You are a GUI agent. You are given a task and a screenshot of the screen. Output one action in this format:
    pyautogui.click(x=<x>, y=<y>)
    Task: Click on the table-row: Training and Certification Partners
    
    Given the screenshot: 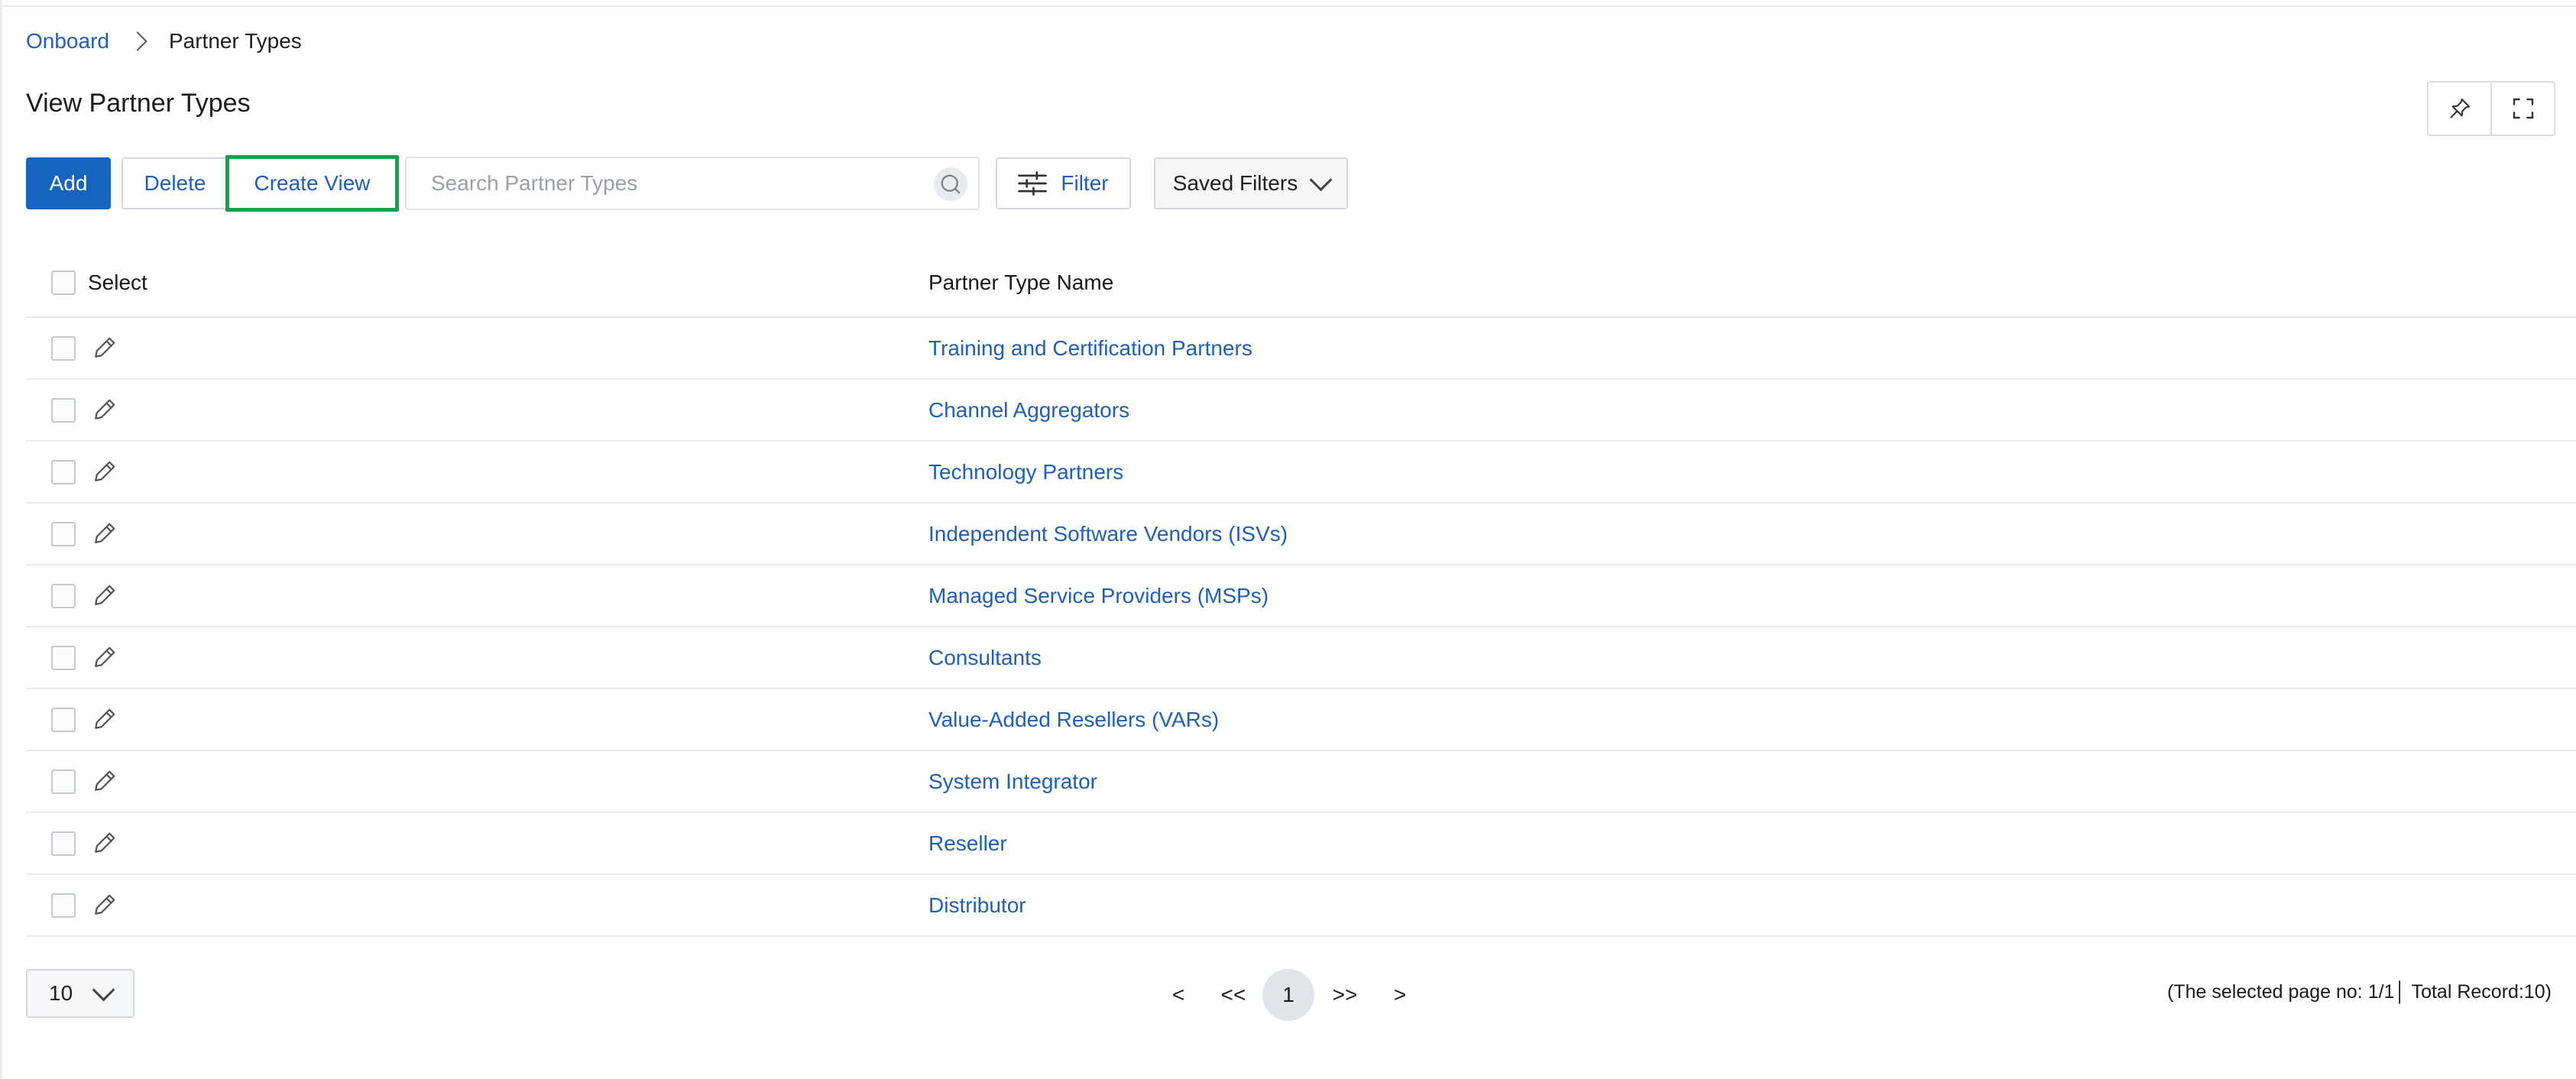 What is the action you would take?
    pyautogui.click(x=1301, y=349)
    